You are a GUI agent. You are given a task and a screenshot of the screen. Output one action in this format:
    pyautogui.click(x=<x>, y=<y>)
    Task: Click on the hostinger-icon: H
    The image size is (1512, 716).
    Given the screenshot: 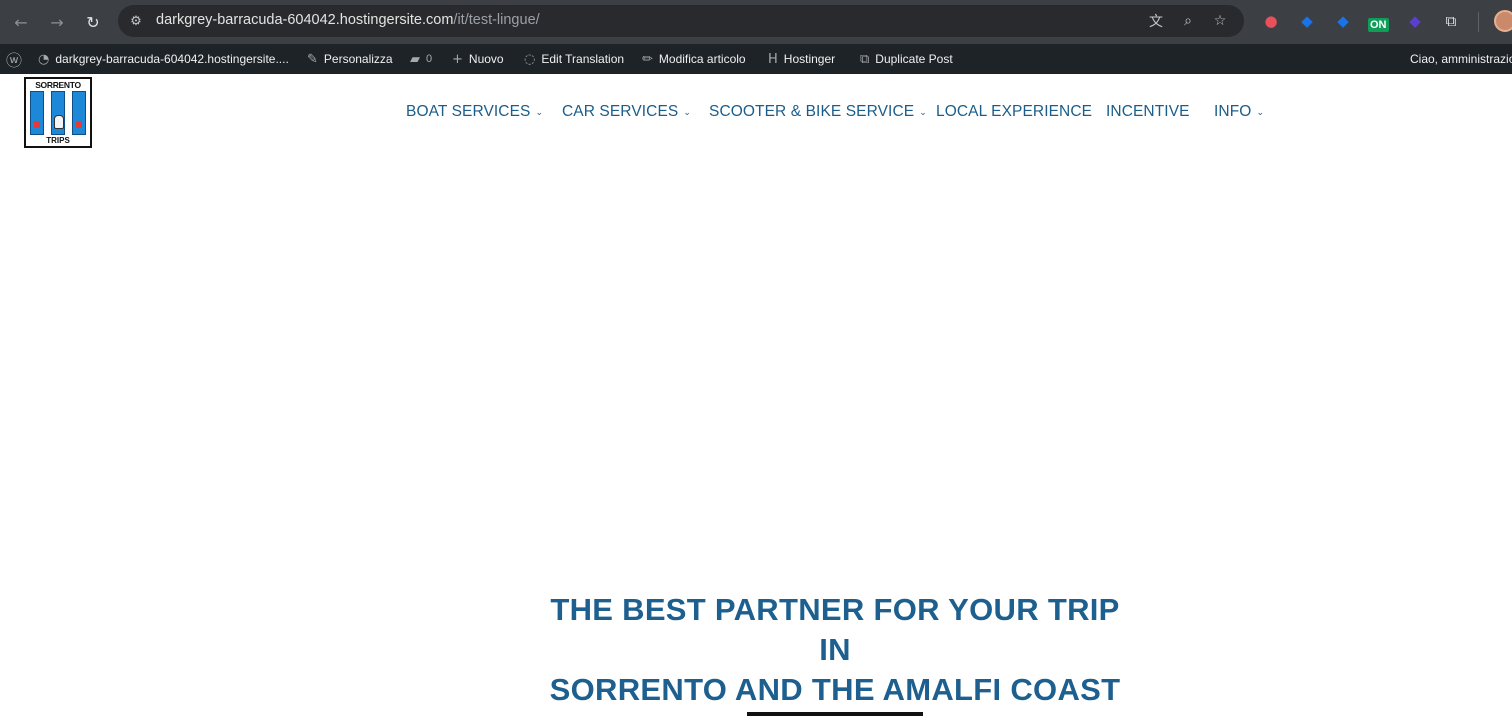 What is the action you would take?
    pyautogui.click(x=773, y=59)
    